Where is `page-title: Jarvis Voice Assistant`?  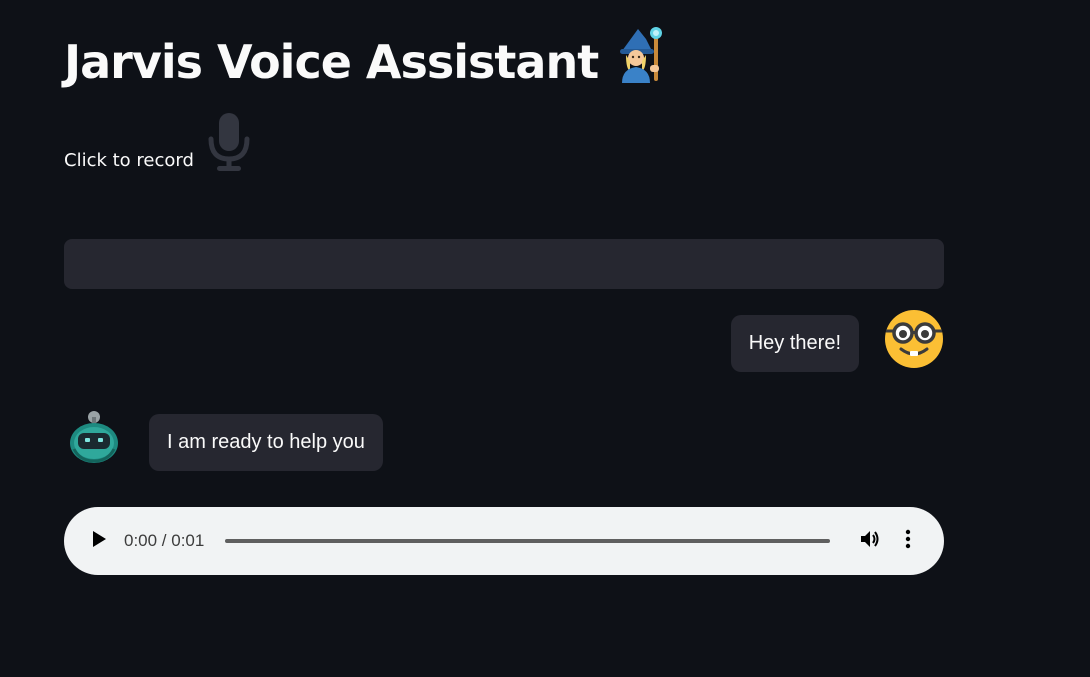
page-title: Jarvis Voice Assistant is located at coordinates (365, 62).